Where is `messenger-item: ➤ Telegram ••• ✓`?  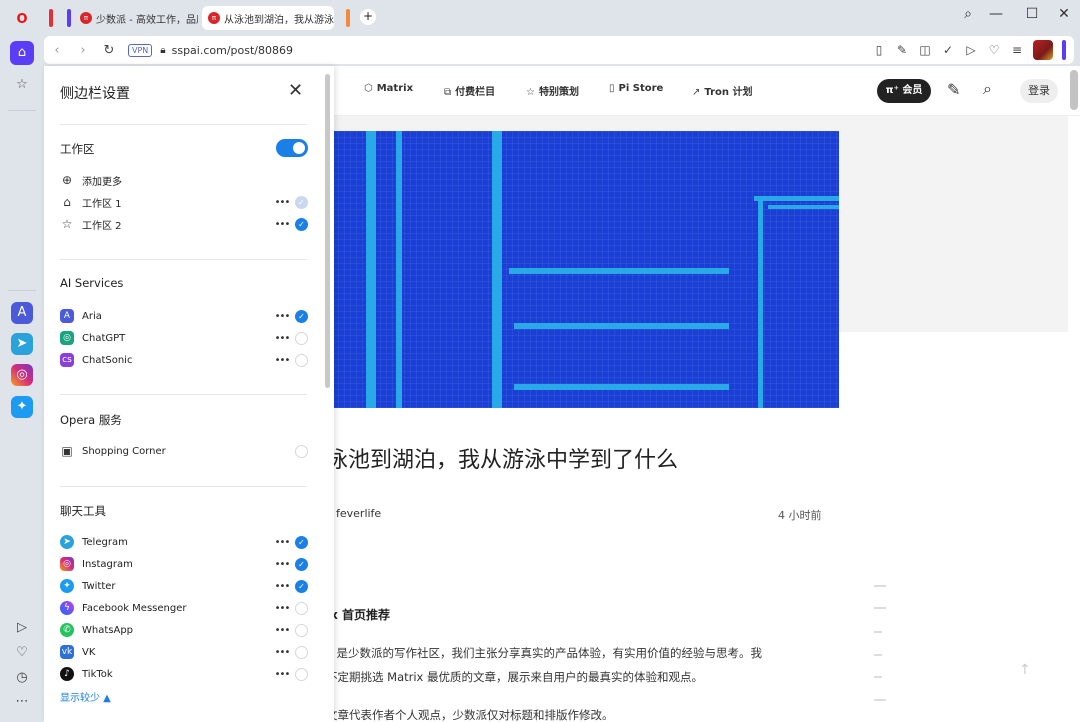
messenger-item: ➤ Telegram ••• ✓ is located at coordinates (184, 542).